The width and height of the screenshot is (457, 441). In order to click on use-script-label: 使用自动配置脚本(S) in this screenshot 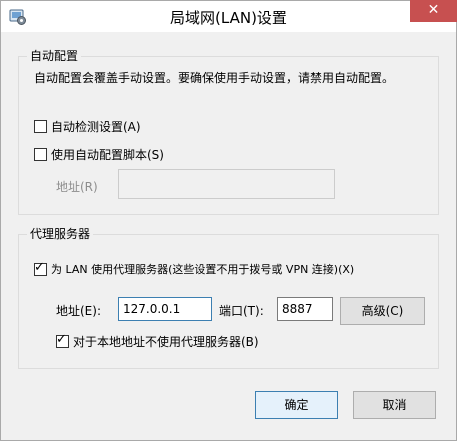, I will do `click(107, 154)`.